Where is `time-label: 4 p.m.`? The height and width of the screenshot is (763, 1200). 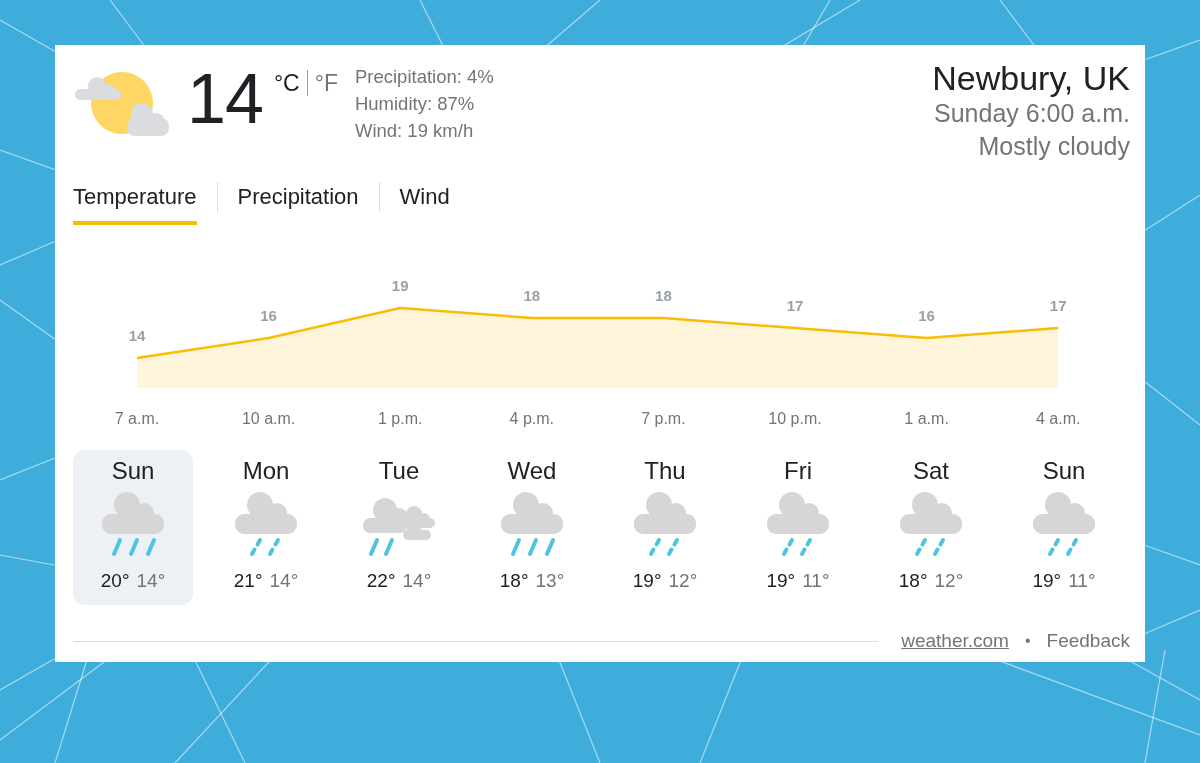
time-label: 4 p.m. is located at coordinates (532, 418).